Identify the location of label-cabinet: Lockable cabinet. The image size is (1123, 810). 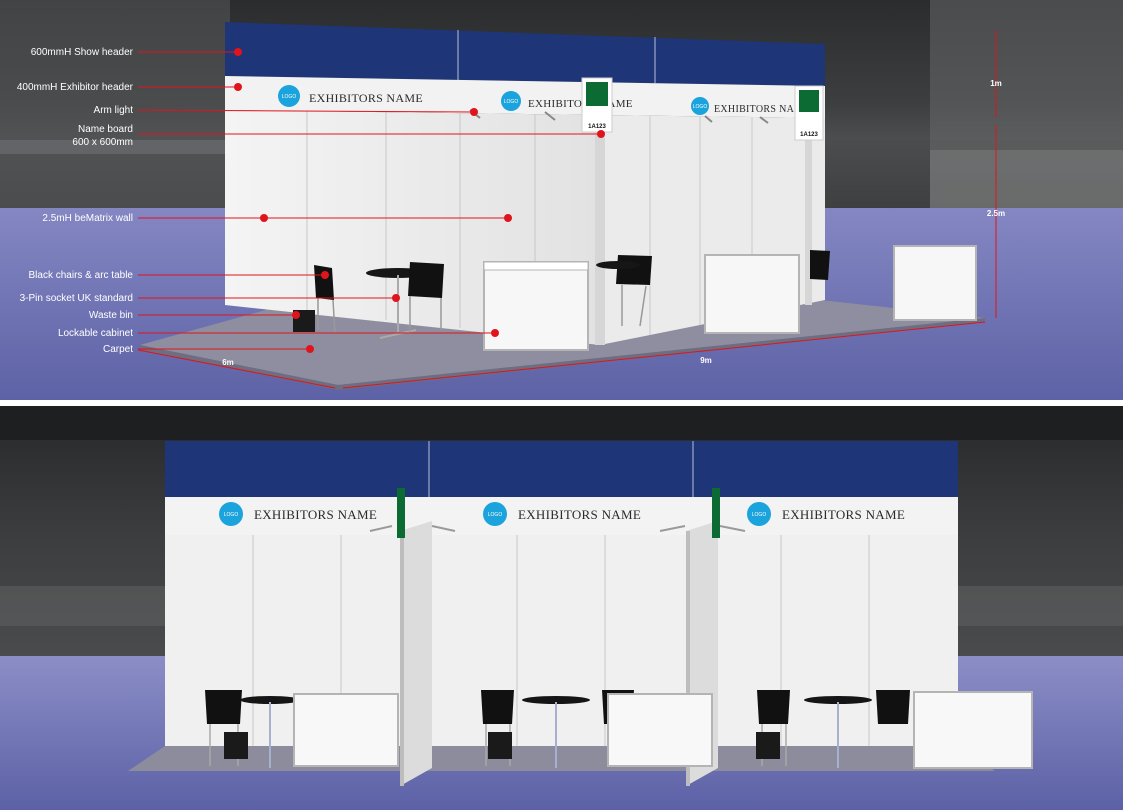
(95, 333).